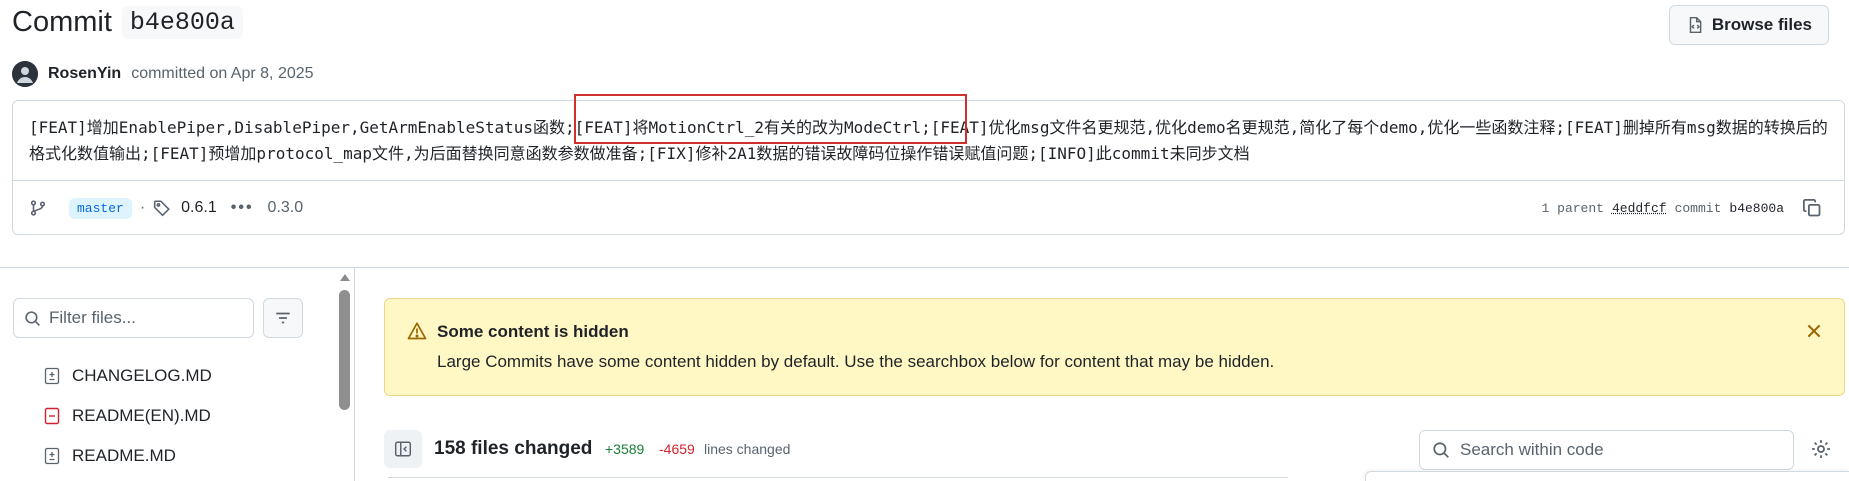  I want to click on lines-changed-label: lines changed, so click(747, 449).